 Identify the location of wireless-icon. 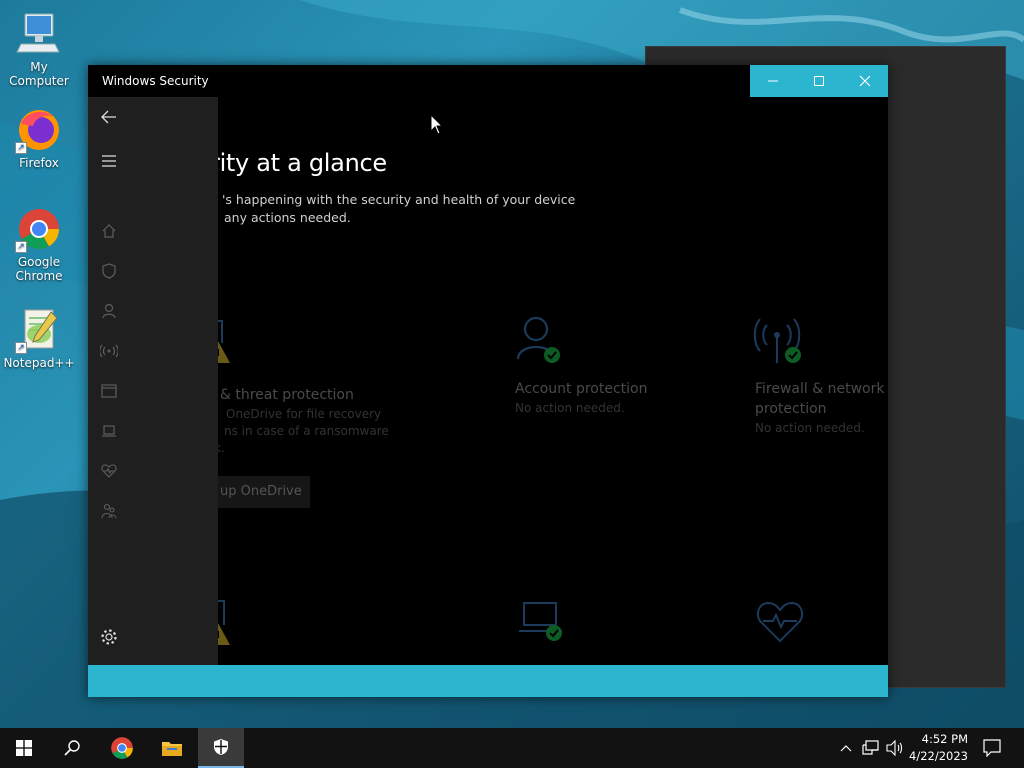
(109, 351).